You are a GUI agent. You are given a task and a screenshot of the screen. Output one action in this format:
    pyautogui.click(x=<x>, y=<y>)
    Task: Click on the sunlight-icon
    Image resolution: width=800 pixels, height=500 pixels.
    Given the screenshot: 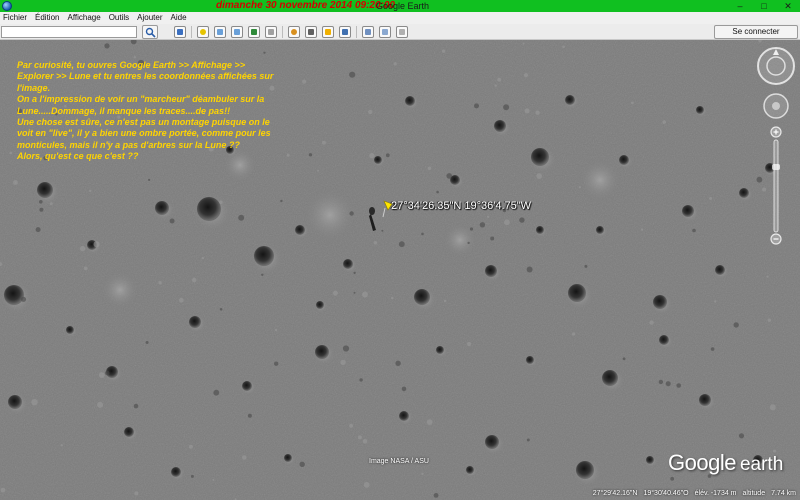 What is the action you would take?
    pyautogui.click(x=311, y=32)
    